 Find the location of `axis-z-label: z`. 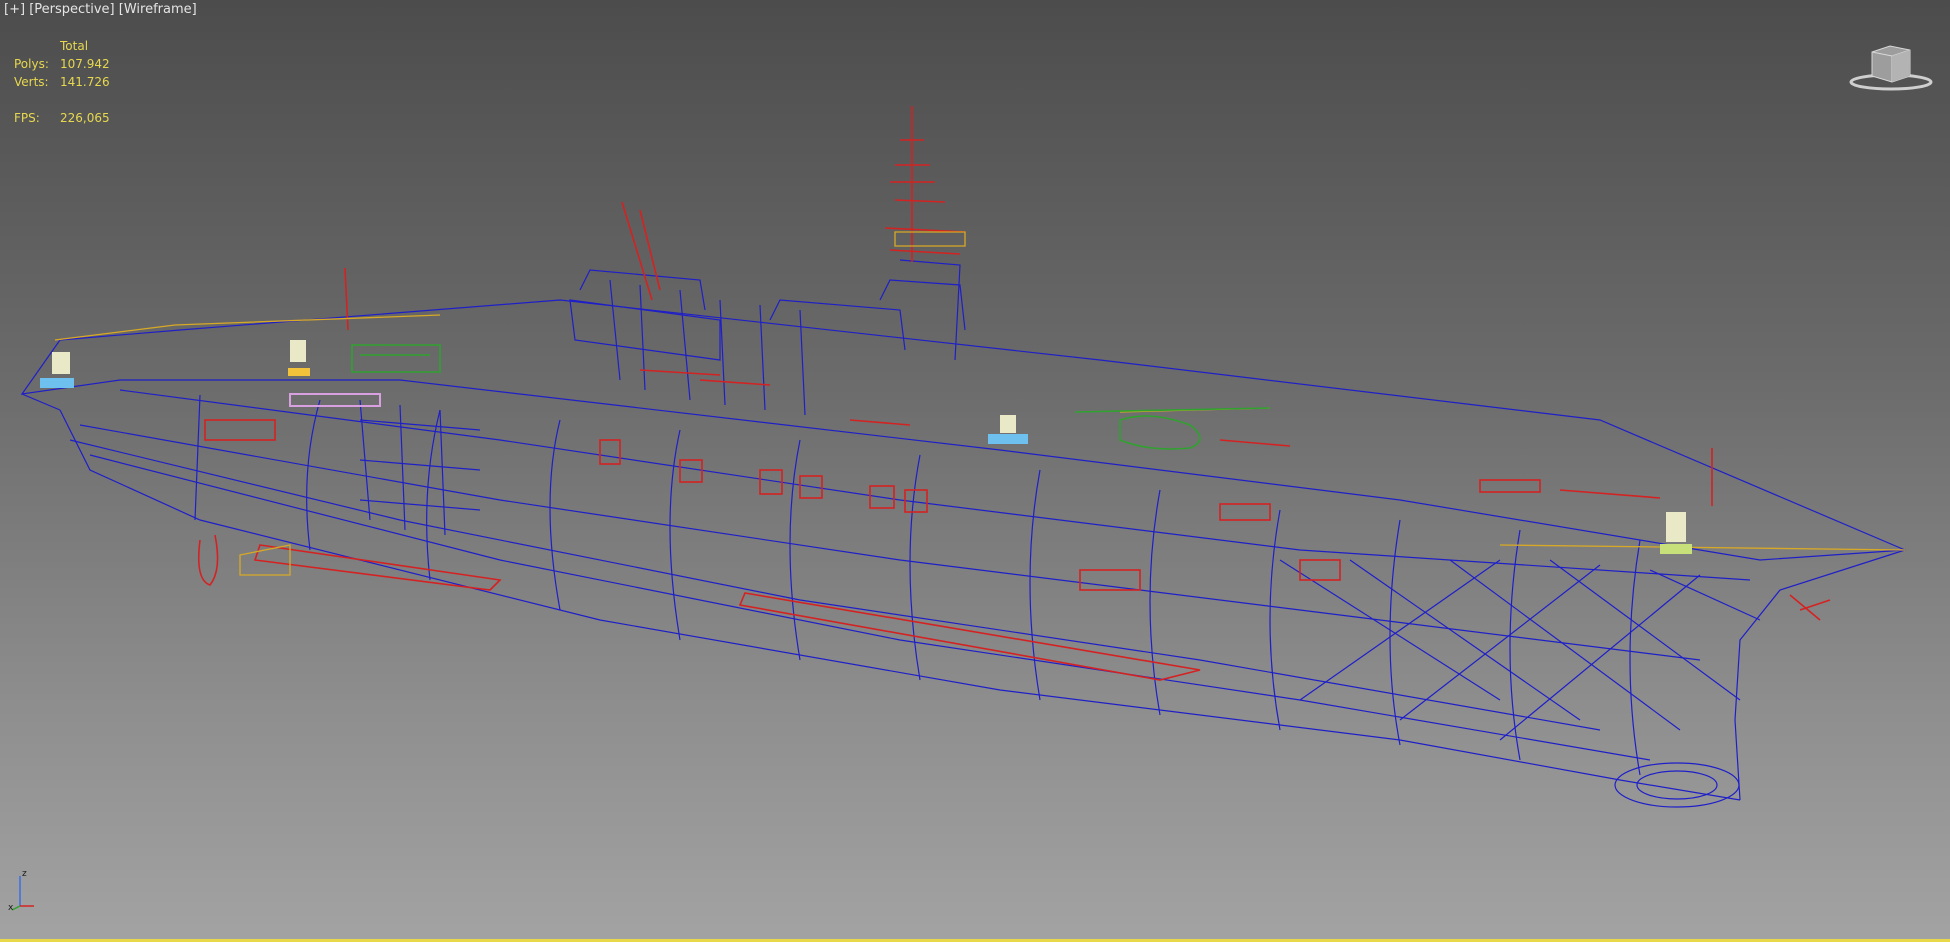

axis-z-label: z is located at coordinates (24, 874).